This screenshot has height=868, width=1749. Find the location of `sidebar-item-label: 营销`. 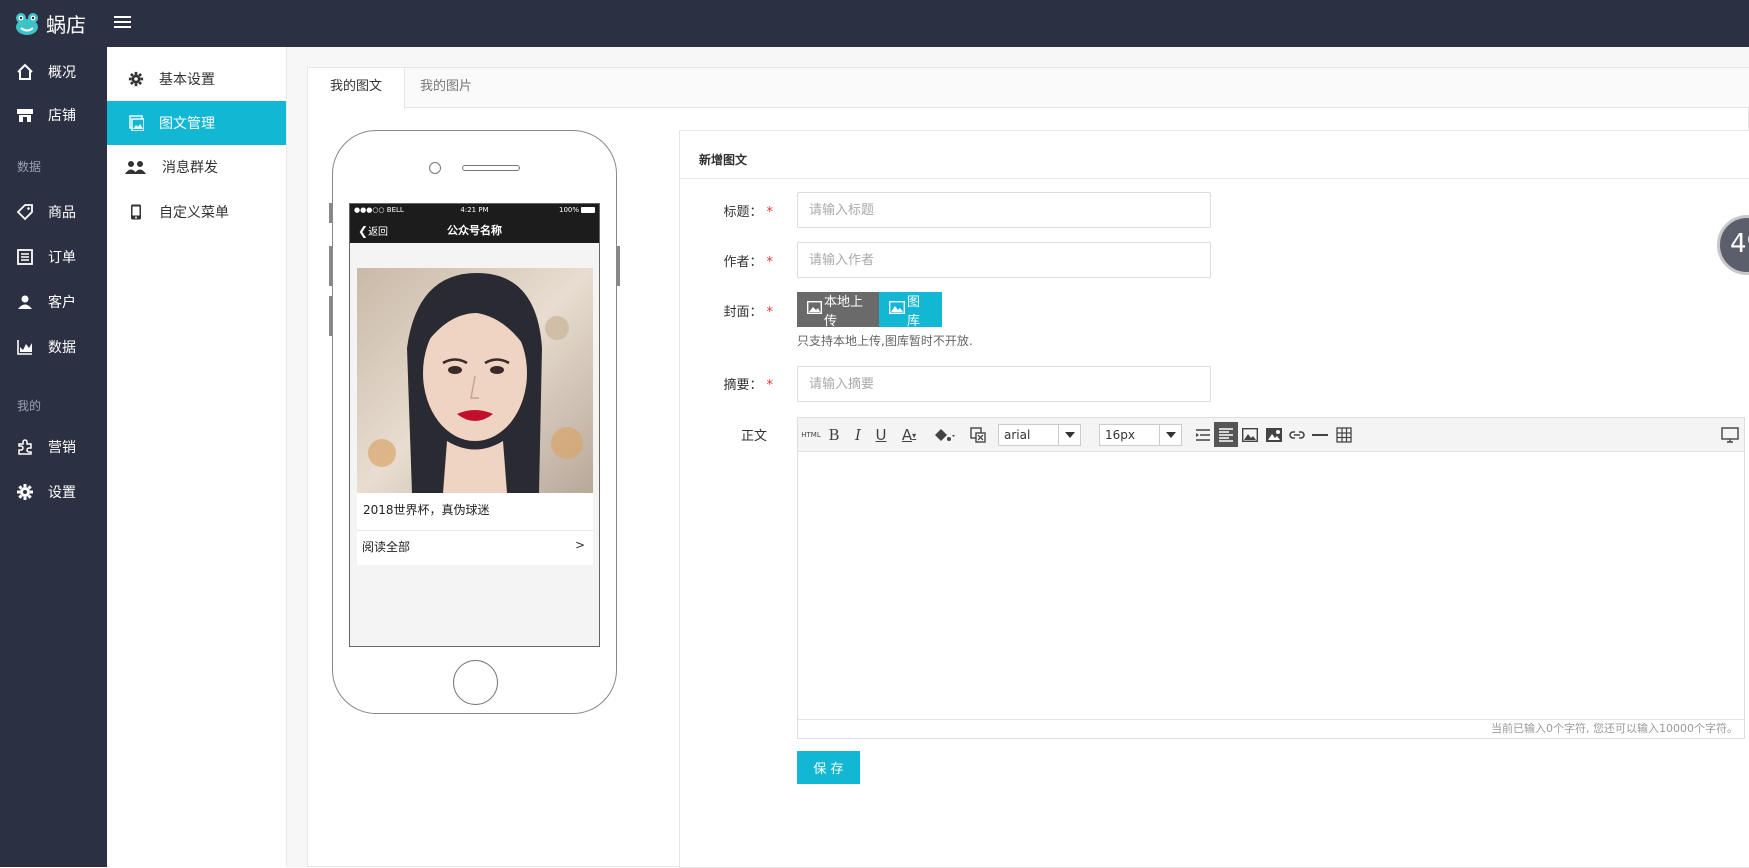

sidebar-item-label: 营销 is located at coordinates (62, 448).